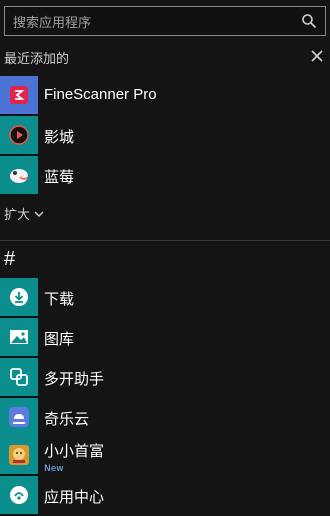 This screenshot has width=330, height=516. What do you see at coordinates (67, 419) in the screenshot?
I see `app-label: 奇乐云` at bounding box center [67, 419].